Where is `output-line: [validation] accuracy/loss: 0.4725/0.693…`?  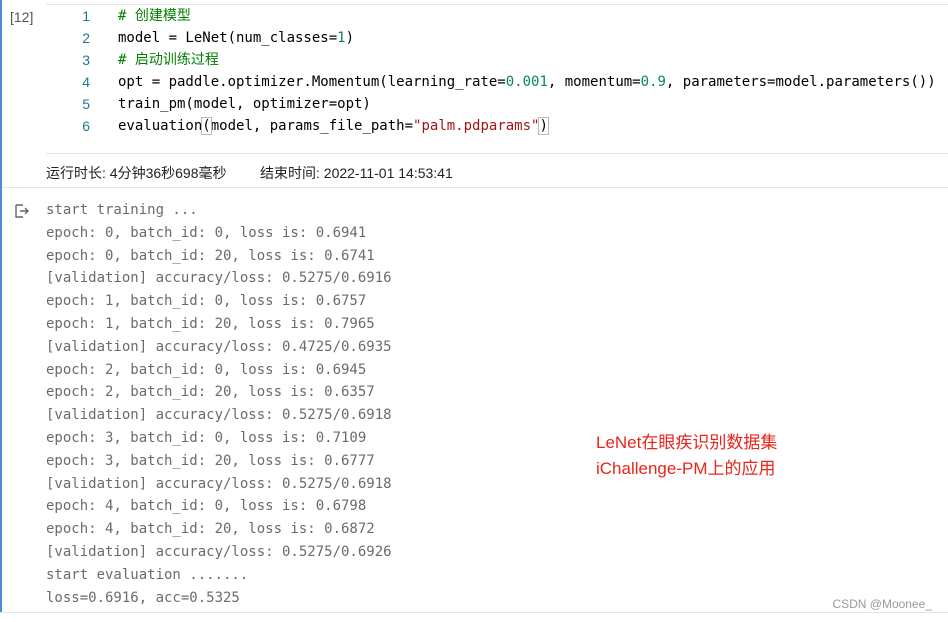 output-line: [validation] accuracy/loss: 0.4725/0.693… is located at coordinates (219, 346).